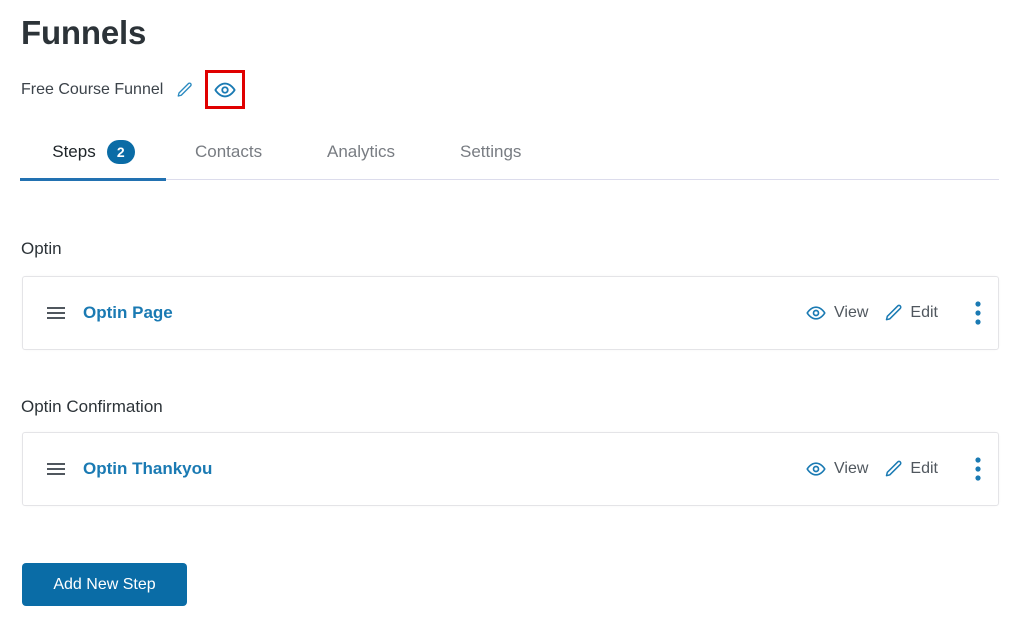 The height and width of the screenshot is (622, 1024). I want to click on tab-analytics-label: Analytics, so click(361, 151).